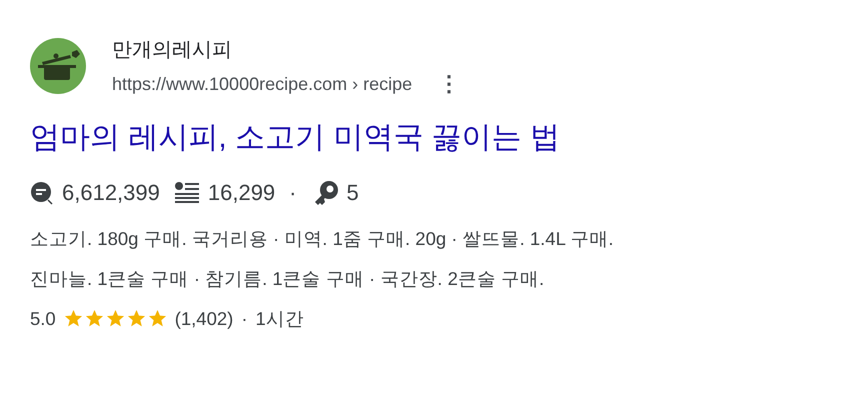 The height and width of the screenshot is (402, 854). Describe the element at coordinates (242, 193) in the screenshot. I see `scrap-count: 16,299` at that location.